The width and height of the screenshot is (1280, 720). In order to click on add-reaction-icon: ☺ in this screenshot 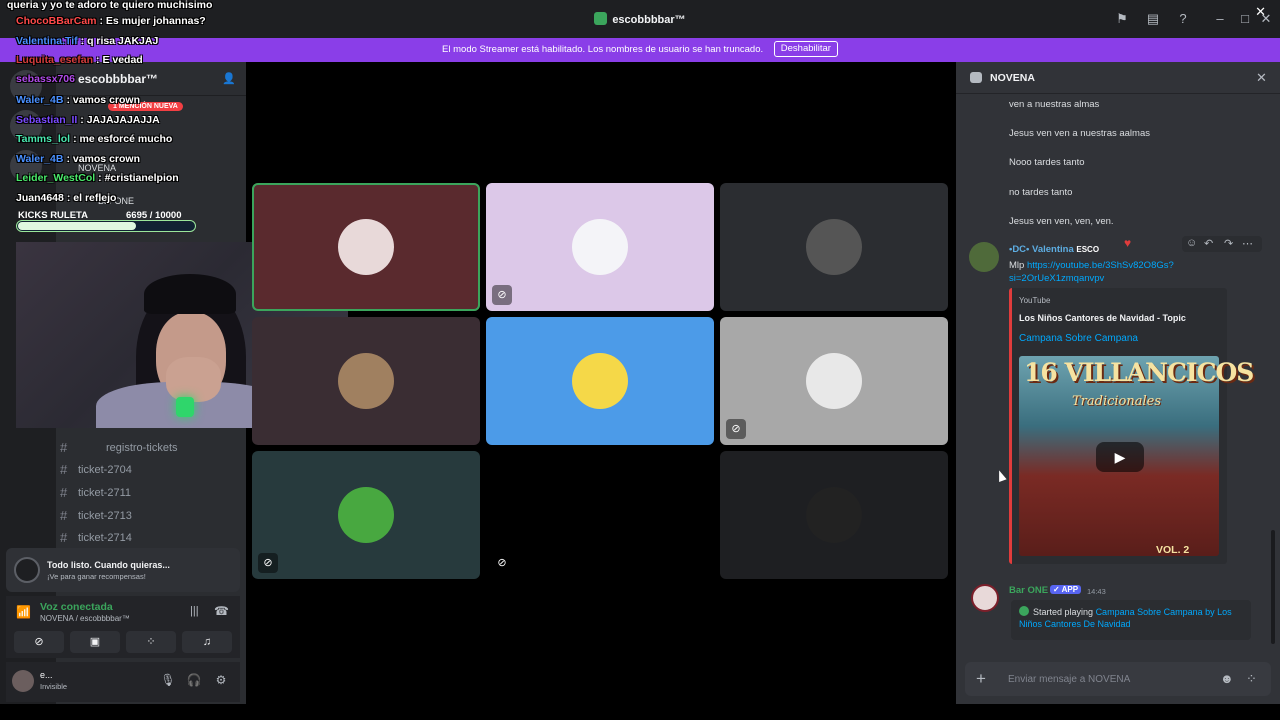, I will do `click(1191, 243)`.